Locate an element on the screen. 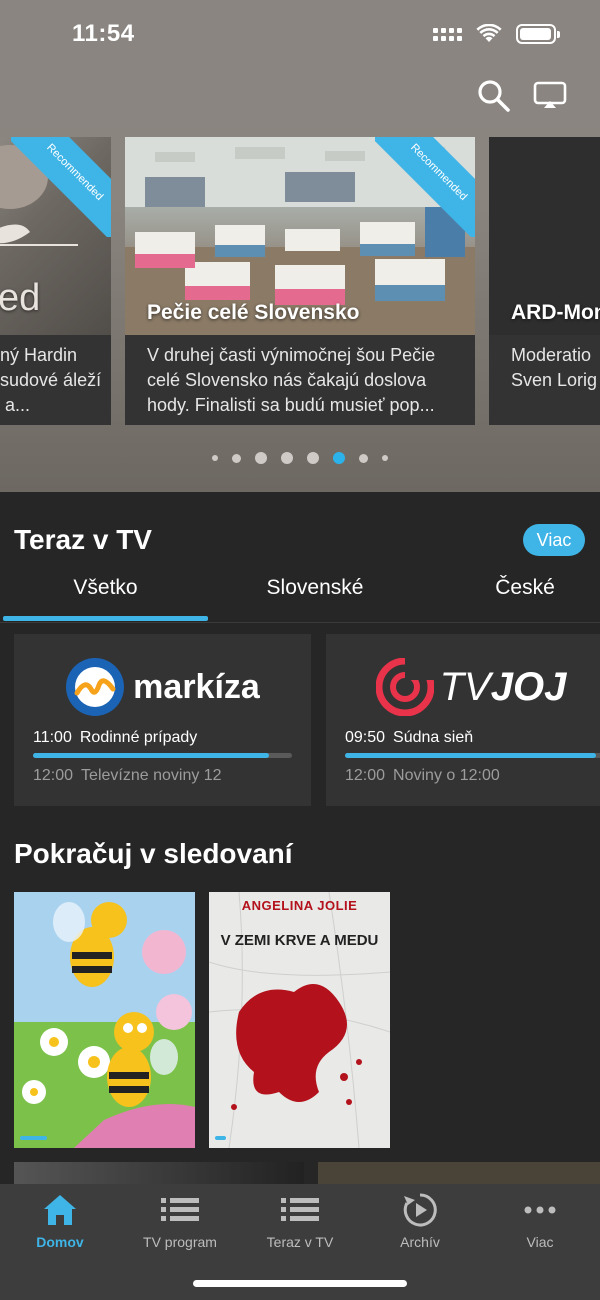  tabbar-item-now-on-tv: Teraz v TV is located at coordinates (300, 1222).